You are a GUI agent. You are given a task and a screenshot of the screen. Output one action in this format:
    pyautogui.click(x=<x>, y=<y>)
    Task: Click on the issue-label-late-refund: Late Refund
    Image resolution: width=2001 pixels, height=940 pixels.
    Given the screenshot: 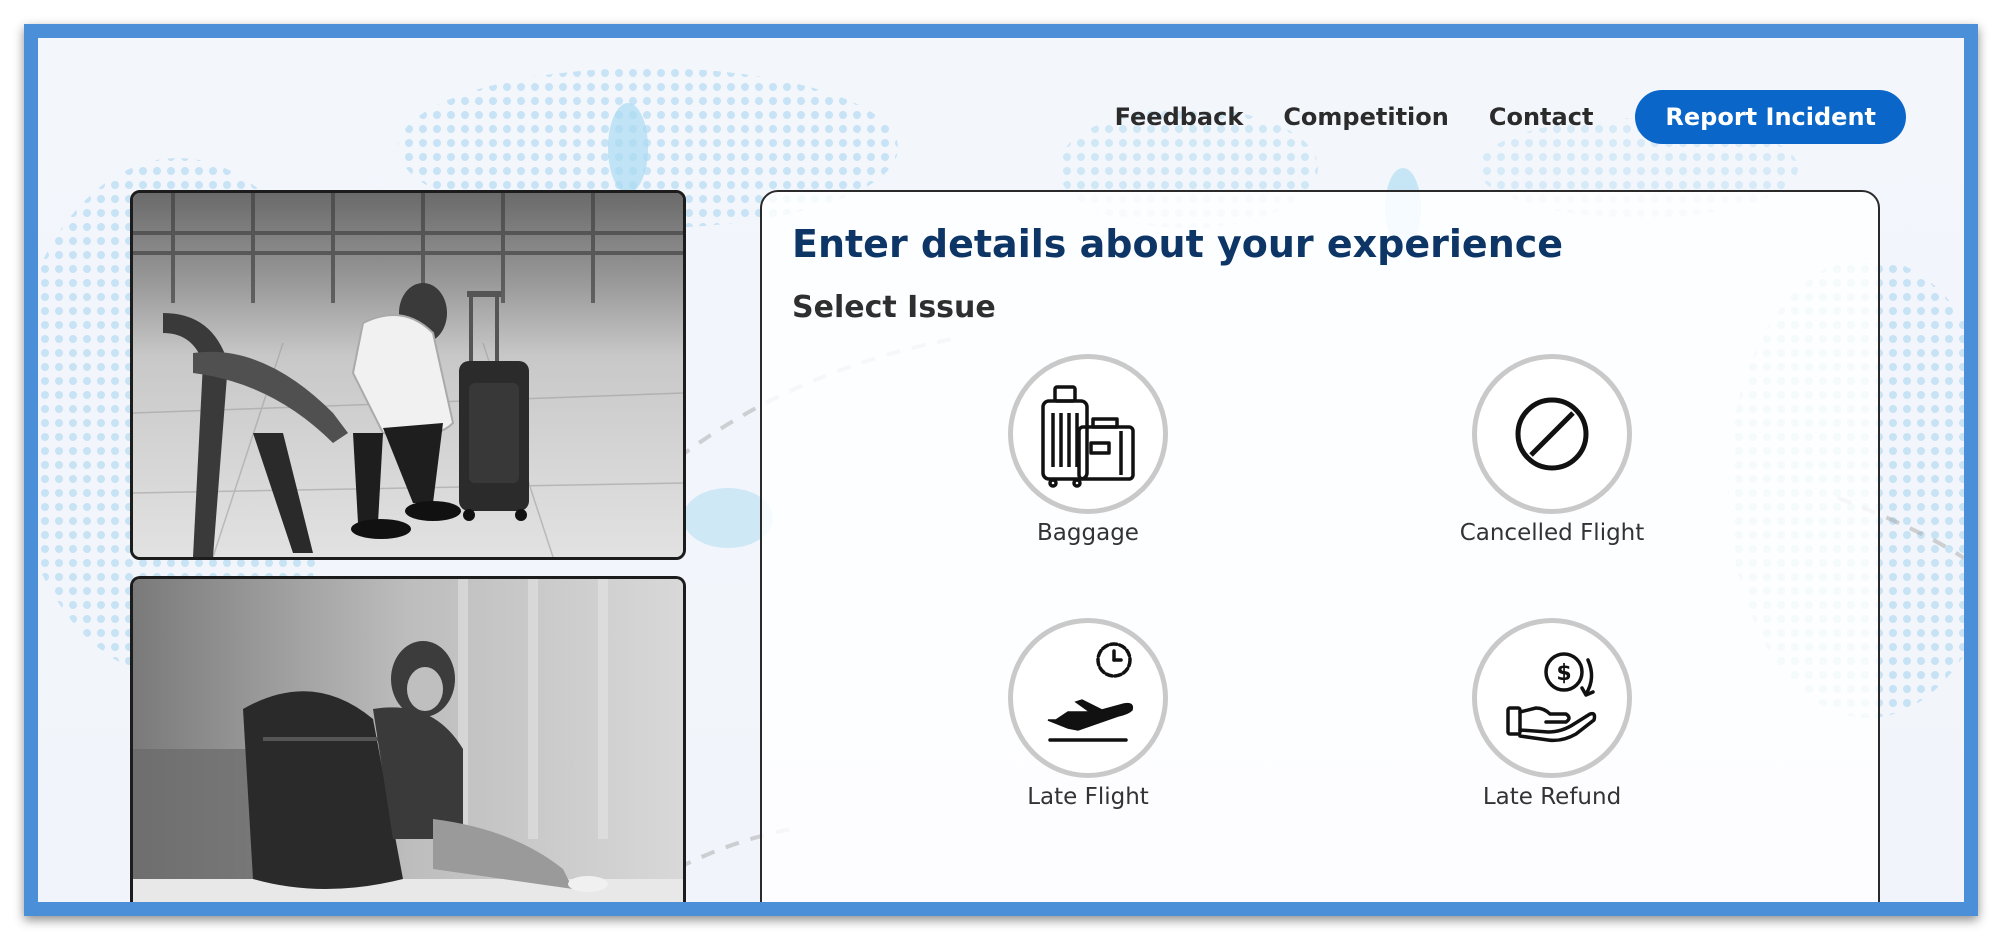 What is the action you would take?
    pyautogui.click(x=1552, y=797)
    